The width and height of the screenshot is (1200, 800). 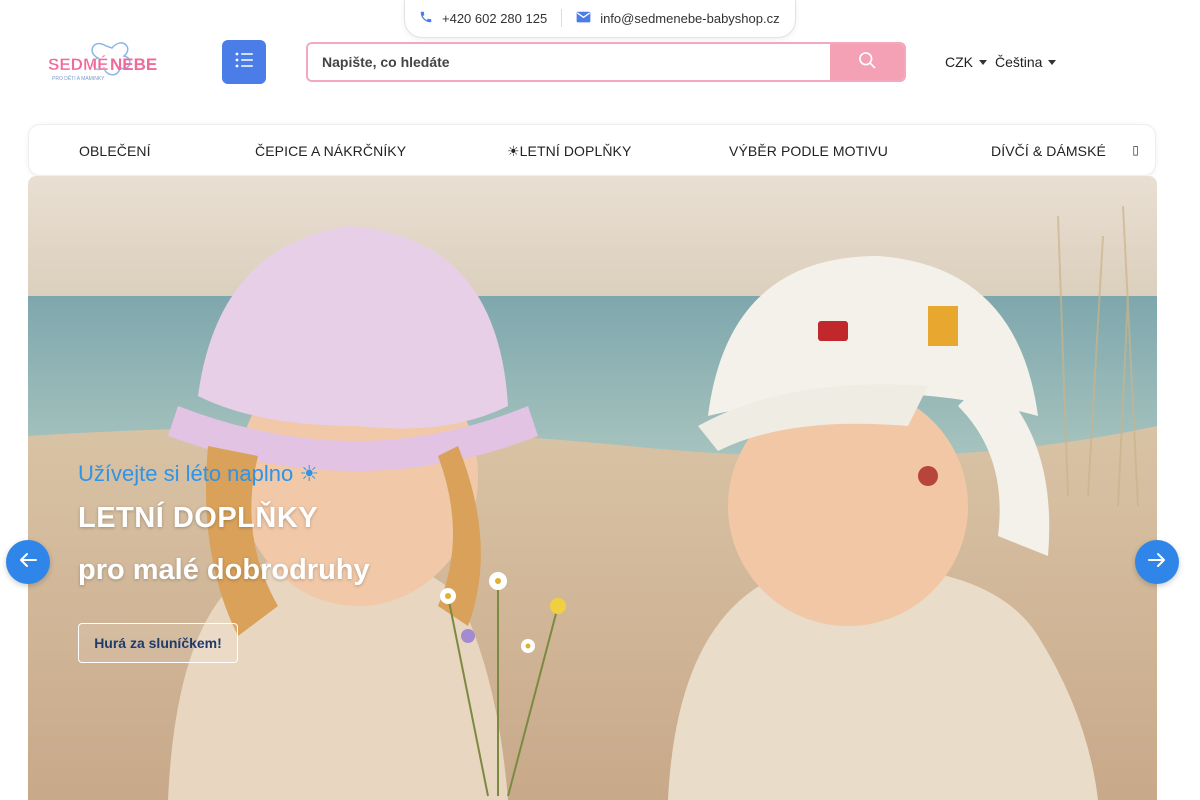 What do you see at coordinates (224, 570) in the screenshot?
I see `hero-title-line-2: pro malé dobrodruhy` at bounding box center [224, 570].